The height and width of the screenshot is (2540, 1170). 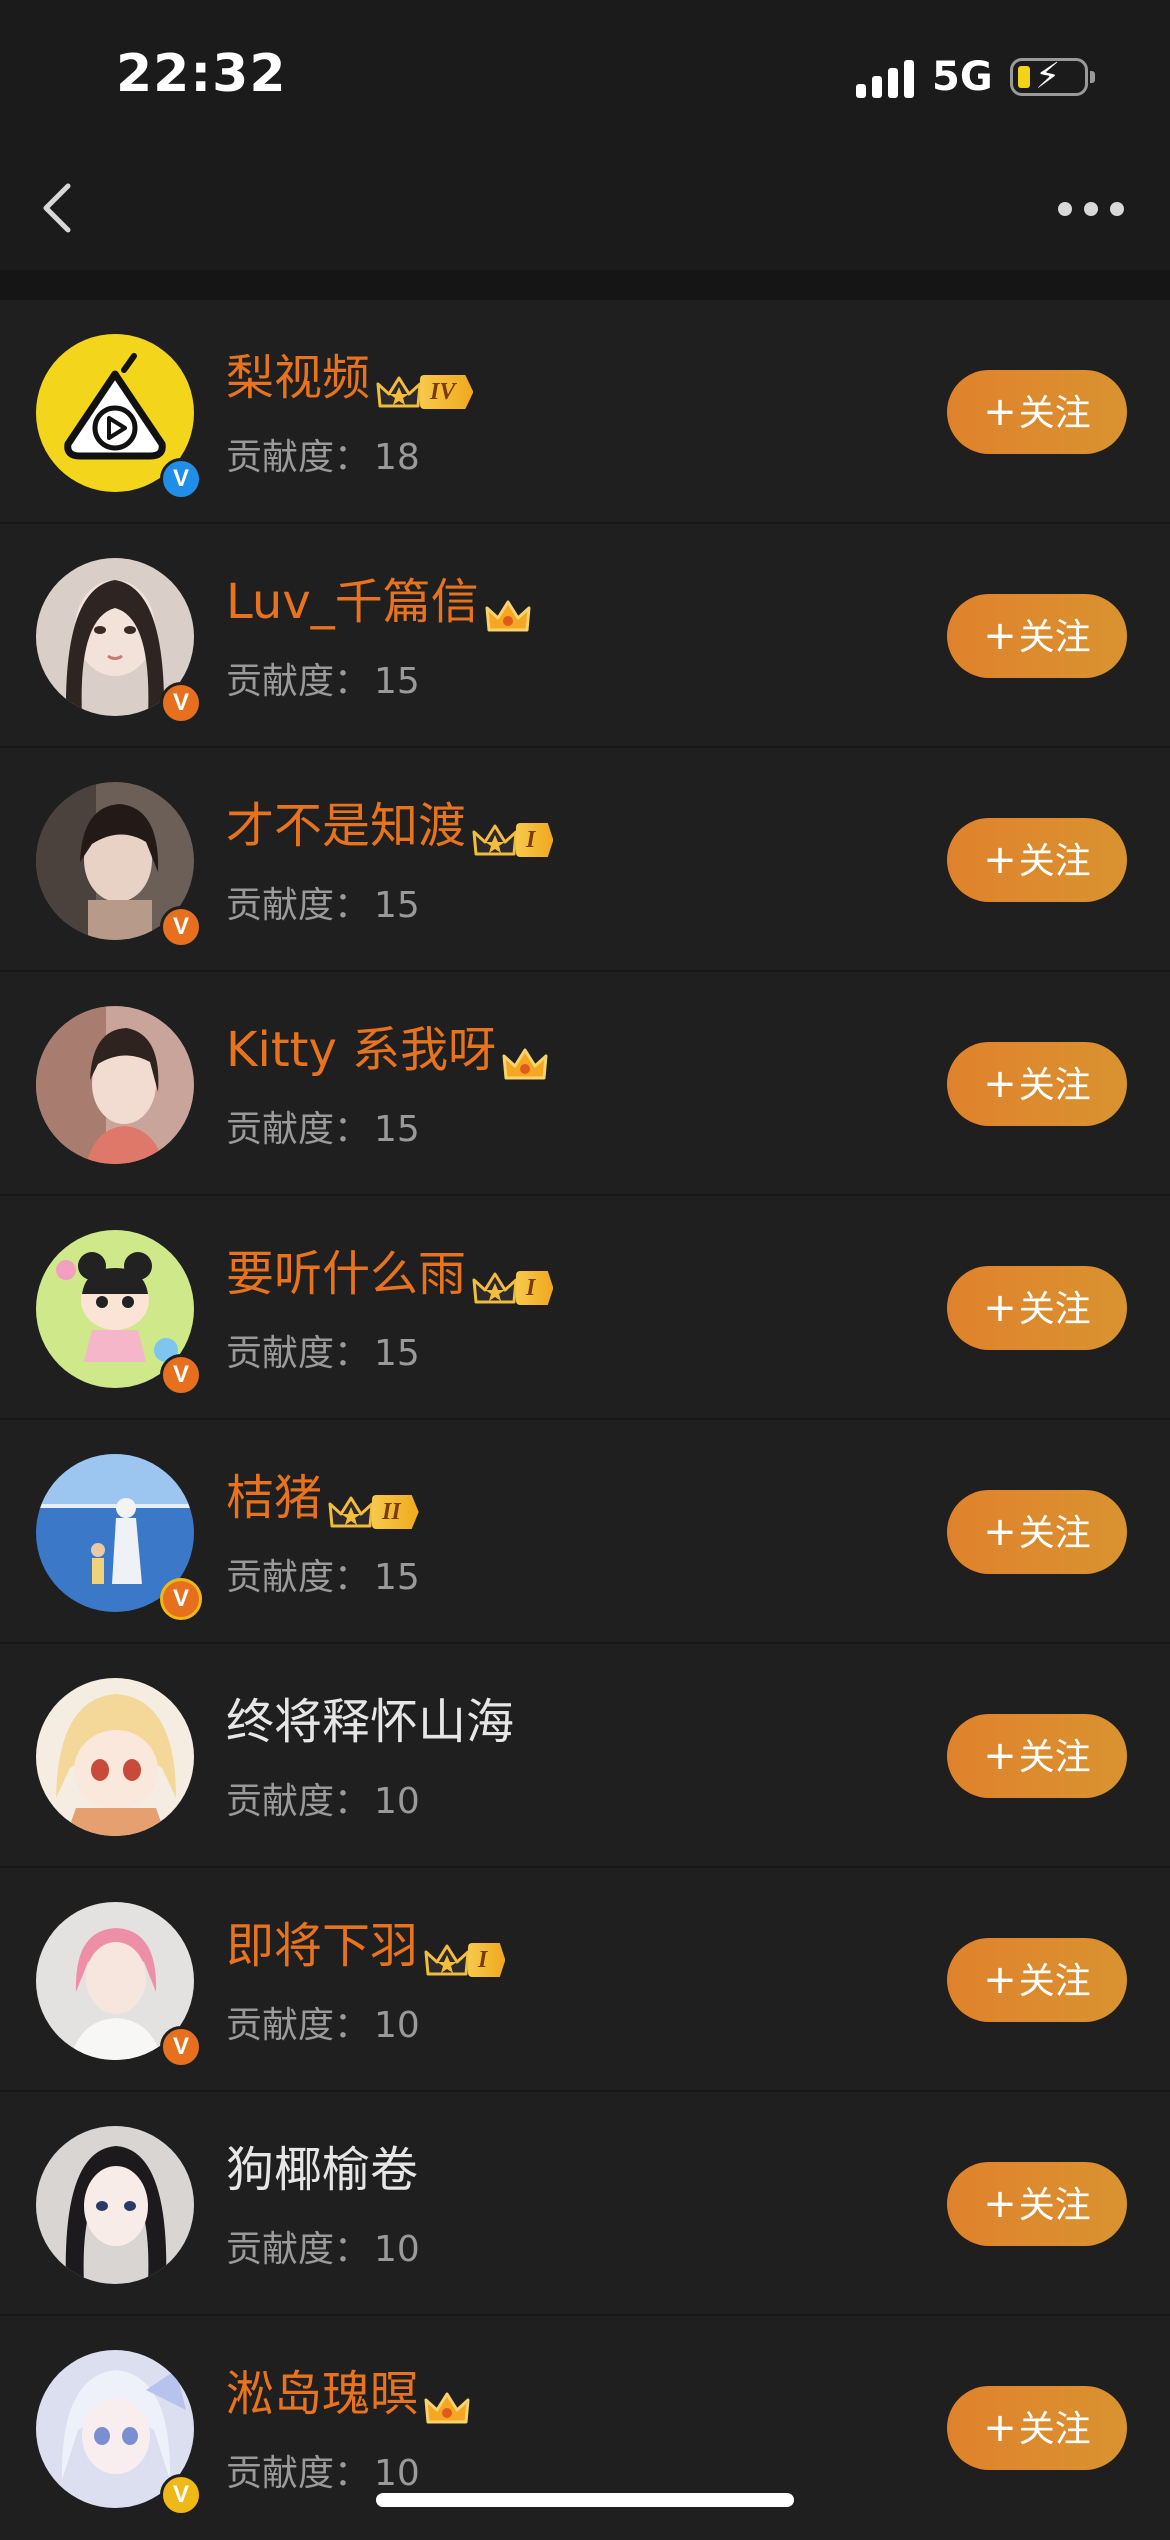 I want to click on list-item: Kitty 系我呀 贡献度： 15 +关注, so click(x=585, y=1084).